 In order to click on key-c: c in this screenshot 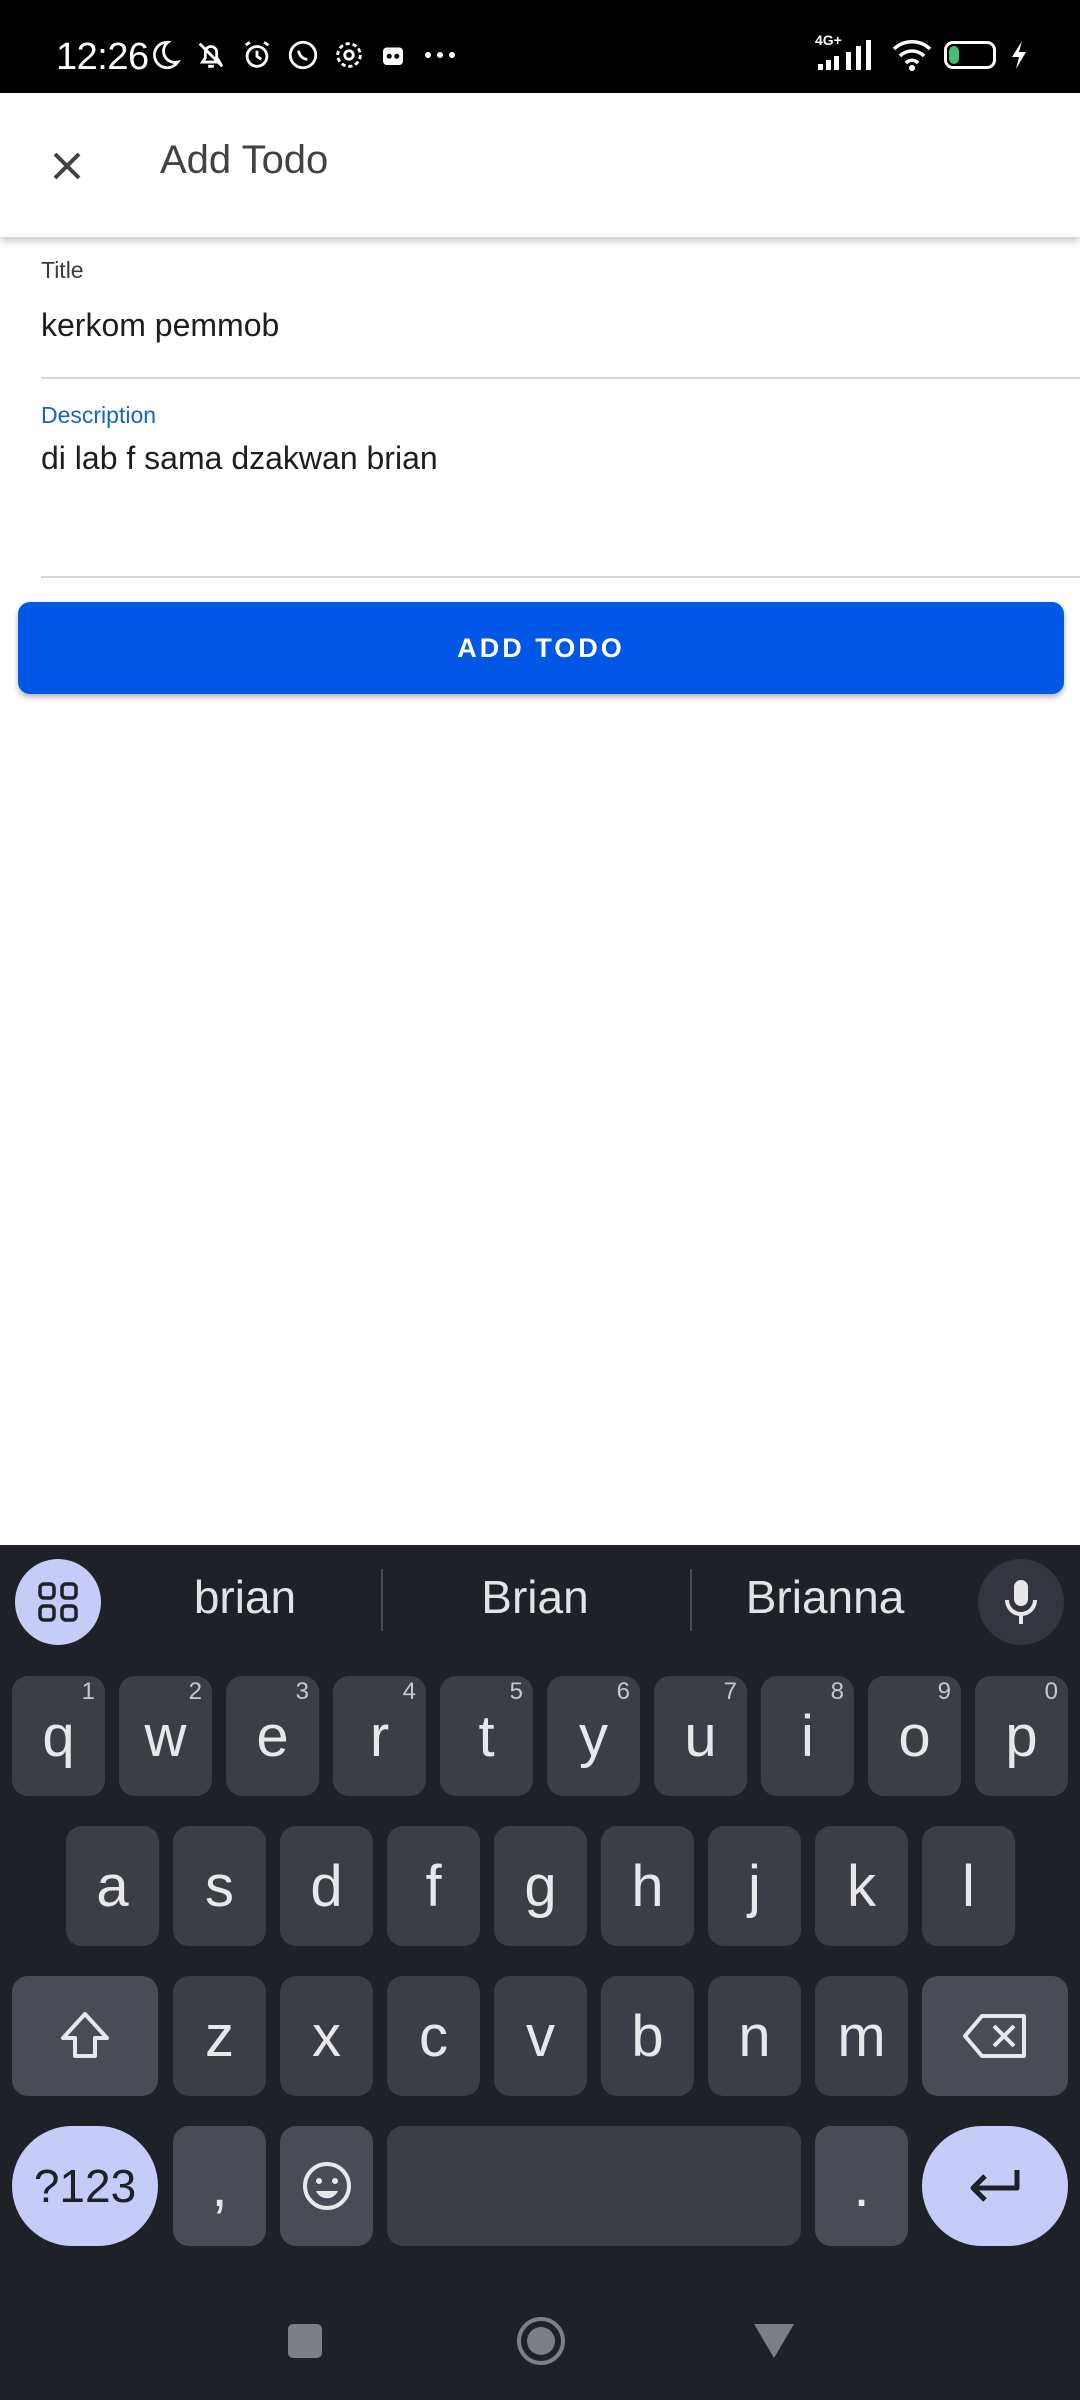, I will do `click(433, 2036)`.